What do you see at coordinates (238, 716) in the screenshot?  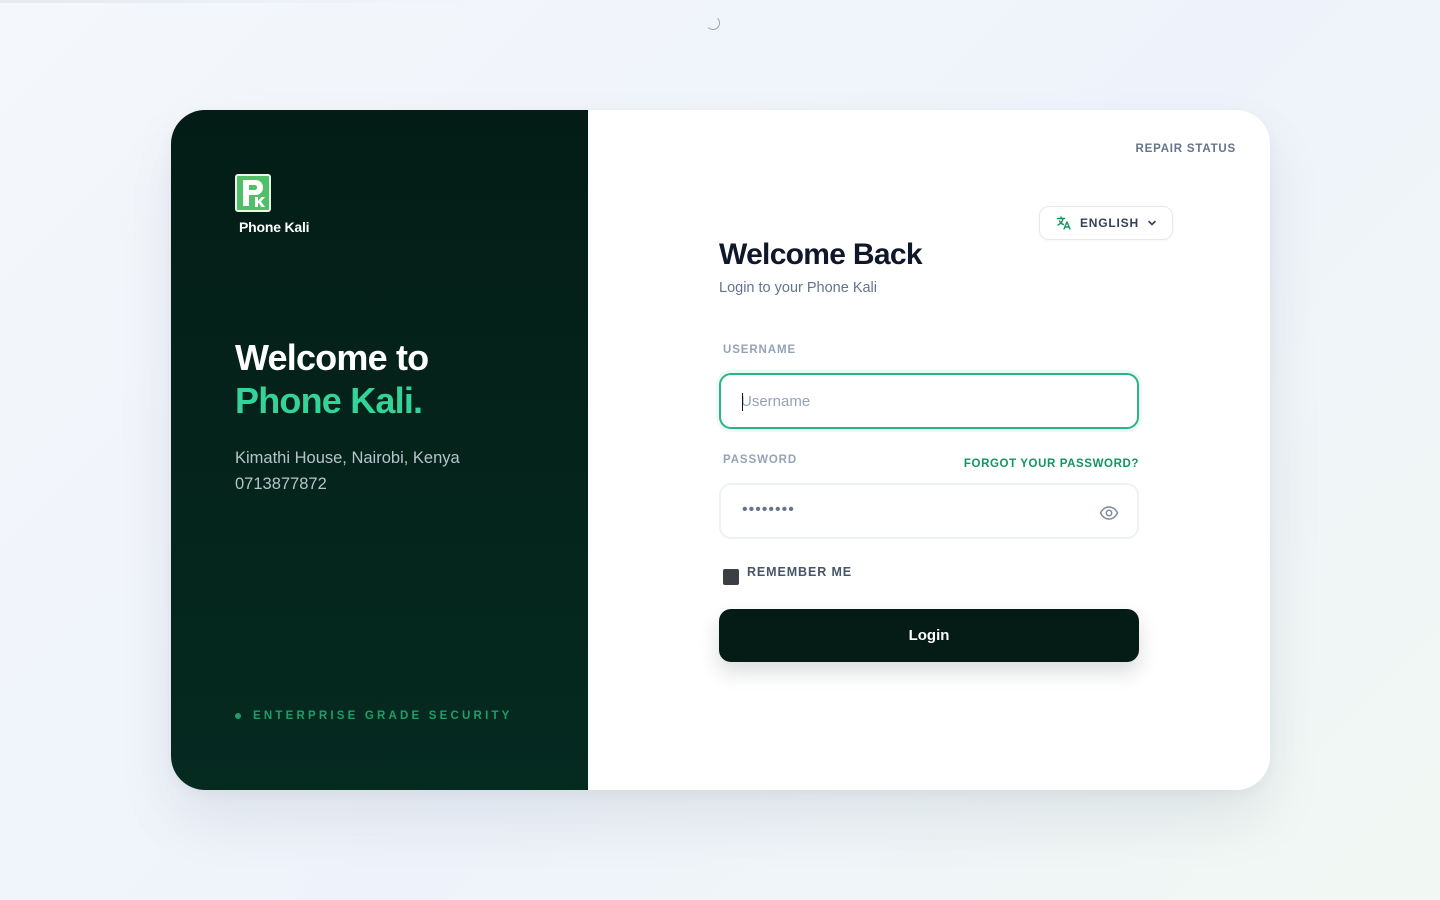 I see `status-dot-icon` at bounding box center [238, 716].